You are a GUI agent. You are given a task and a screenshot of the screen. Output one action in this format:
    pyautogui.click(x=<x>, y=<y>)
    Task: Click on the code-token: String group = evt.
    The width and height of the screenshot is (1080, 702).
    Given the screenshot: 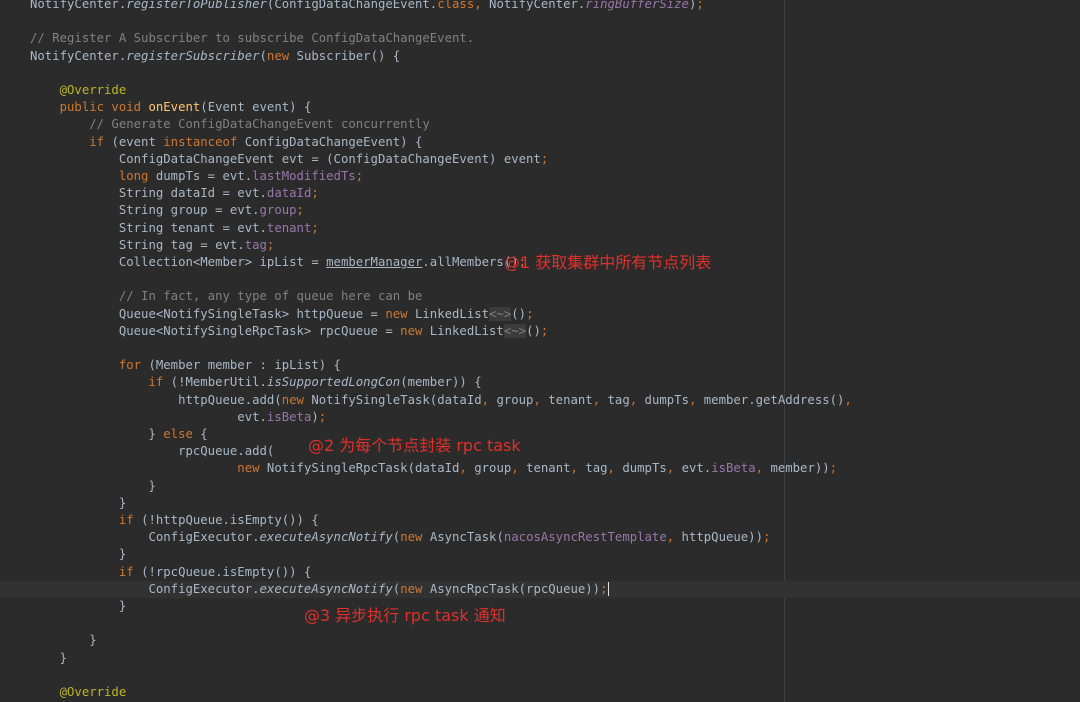 What is the action you would take?
    pyautogui.click(x=145, y=210)
    